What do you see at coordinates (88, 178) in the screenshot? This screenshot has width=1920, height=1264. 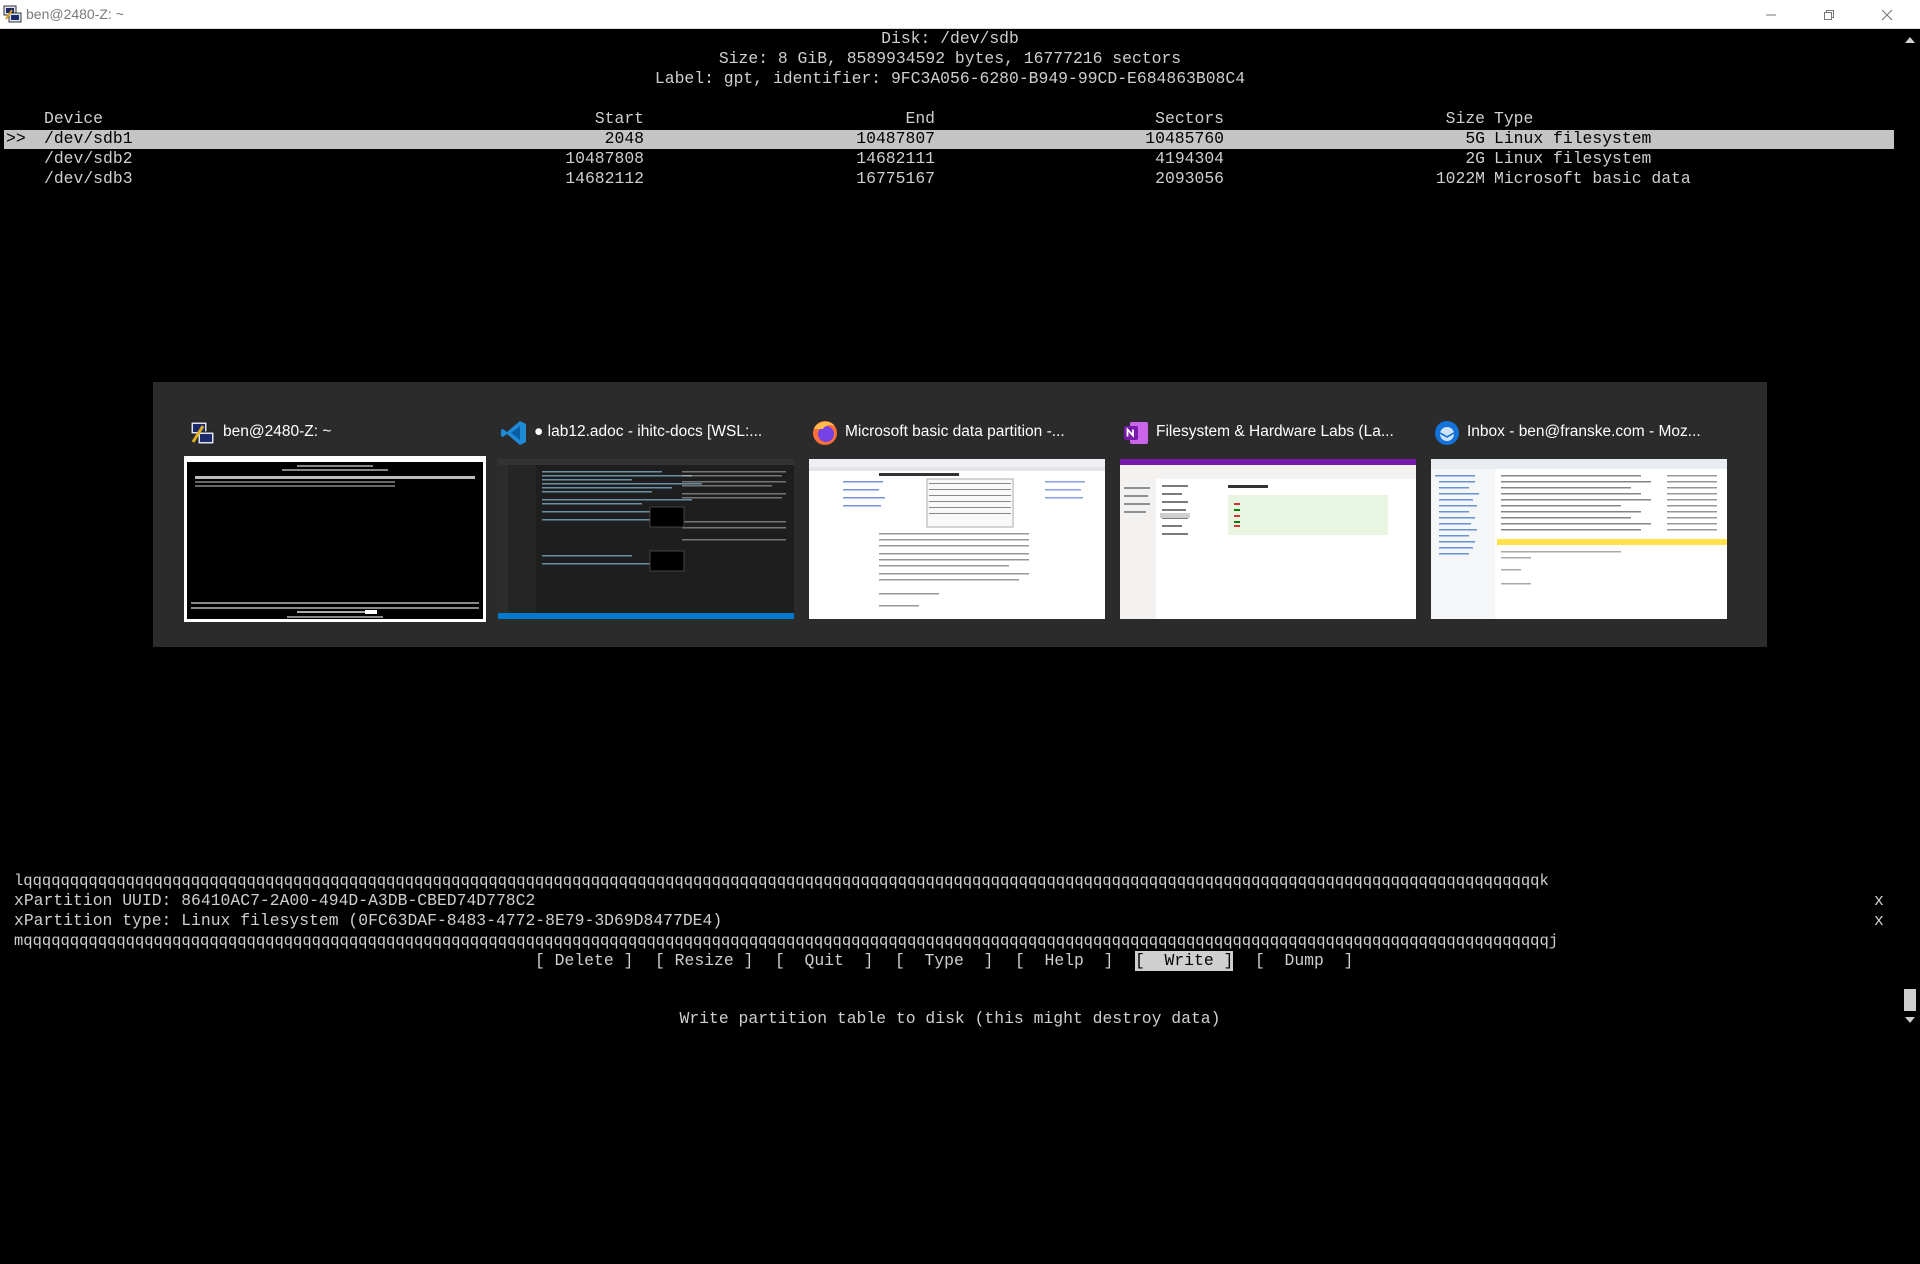 I see `cell-device: /dev/sdb3` at bounding box center [88, 178].